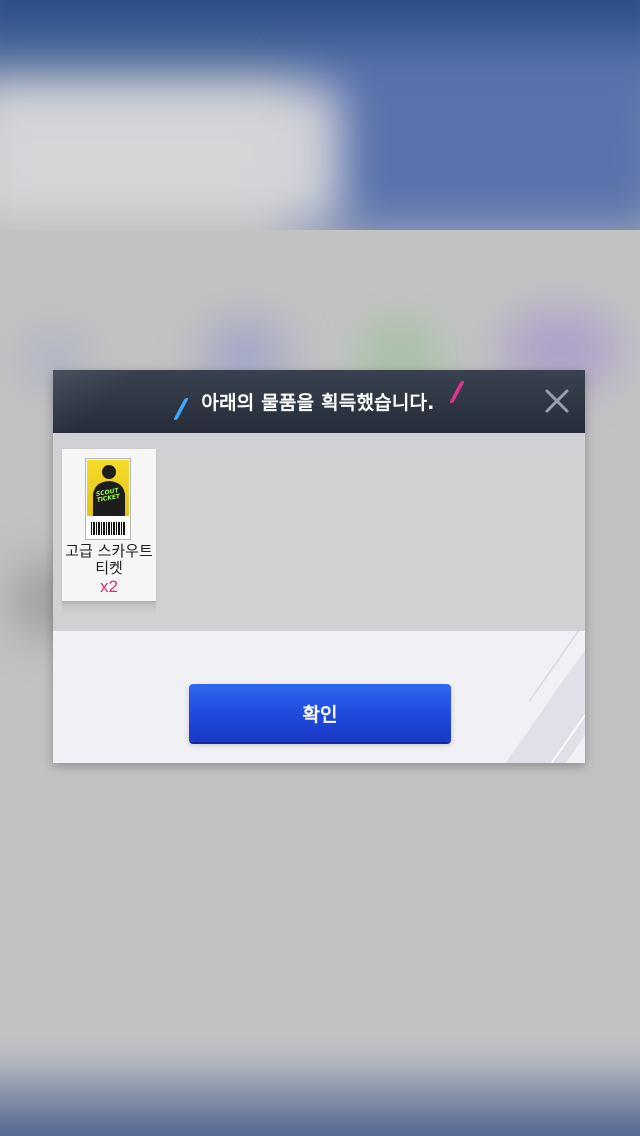 The height and width of the screenshot is (1136, 640). I want to click on reward-item-quantity: x2, so click(109, 586).